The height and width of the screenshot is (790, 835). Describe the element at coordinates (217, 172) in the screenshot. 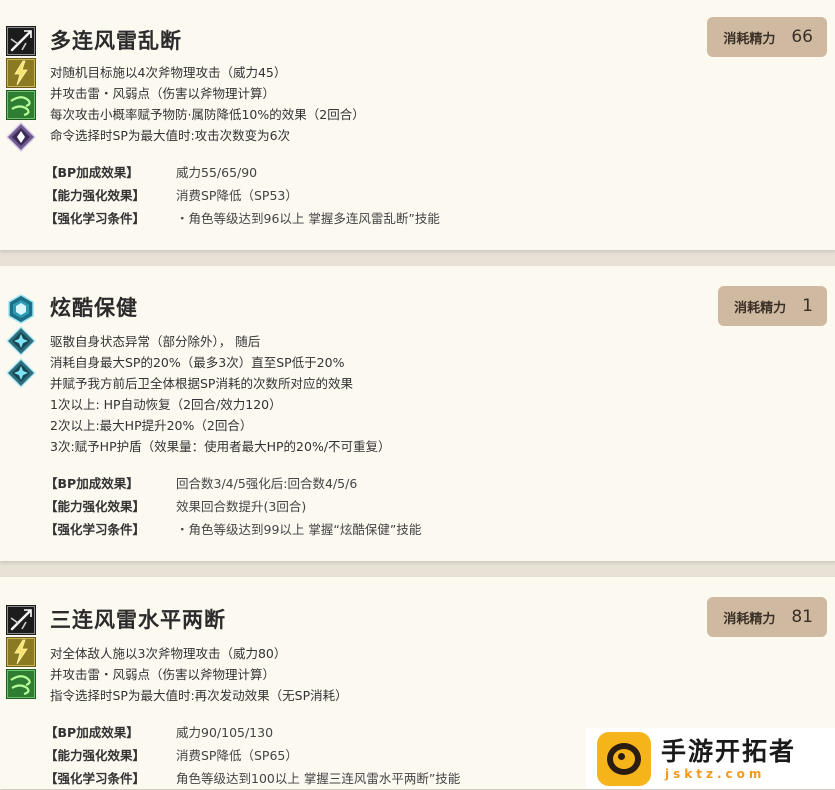

I see `attribute-value: 威力55/65/90` at that location.